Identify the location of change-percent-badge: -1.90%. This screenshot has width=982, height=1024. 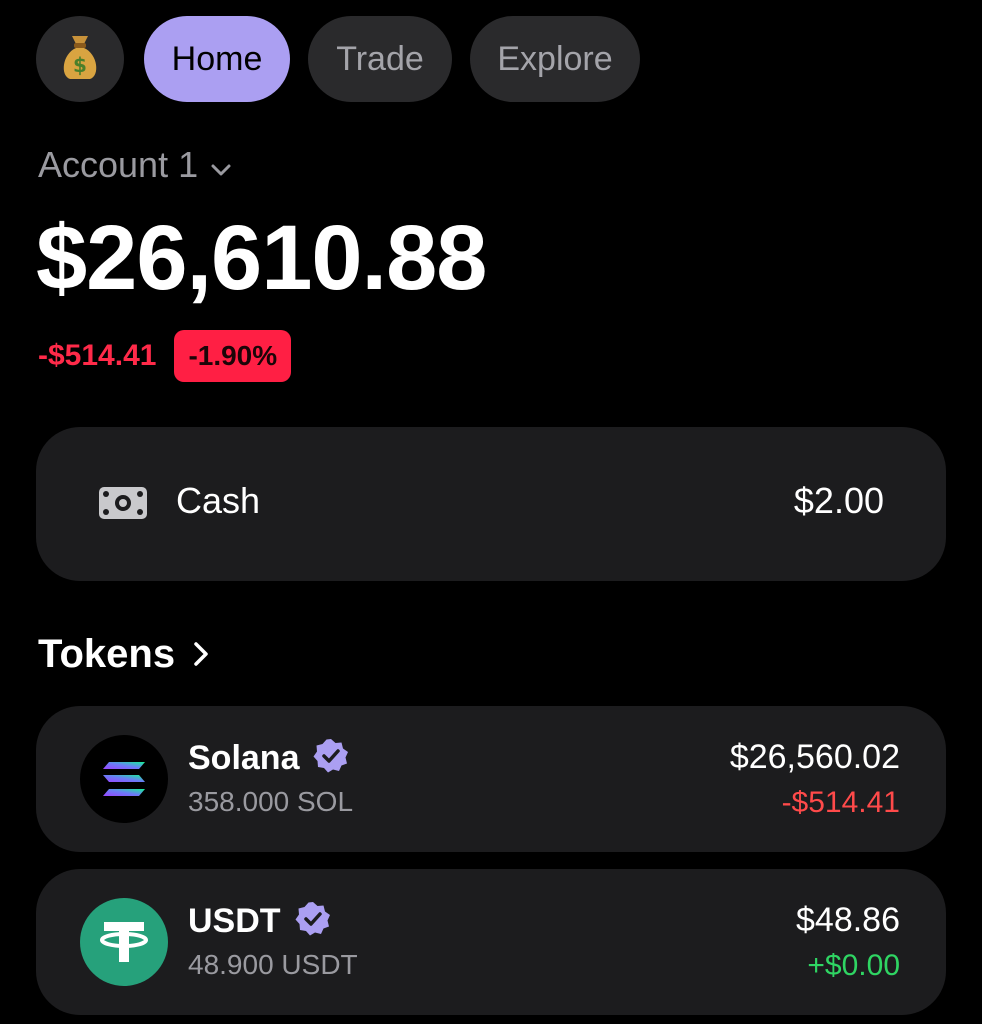
(233, 356).